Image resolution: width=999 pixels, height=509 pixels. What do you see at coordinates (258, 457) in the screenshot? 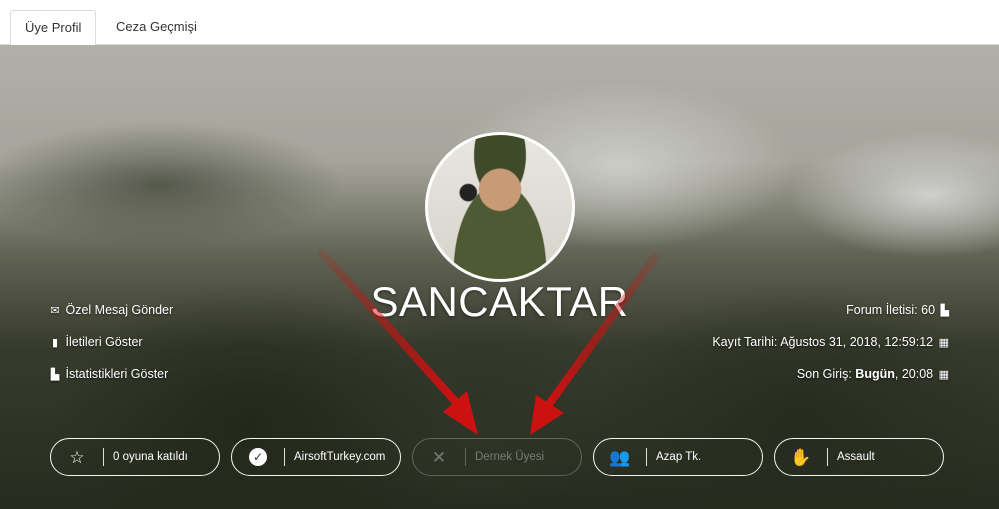
I see `check-circle-icon: ✓` at bounding box center [258, 457].